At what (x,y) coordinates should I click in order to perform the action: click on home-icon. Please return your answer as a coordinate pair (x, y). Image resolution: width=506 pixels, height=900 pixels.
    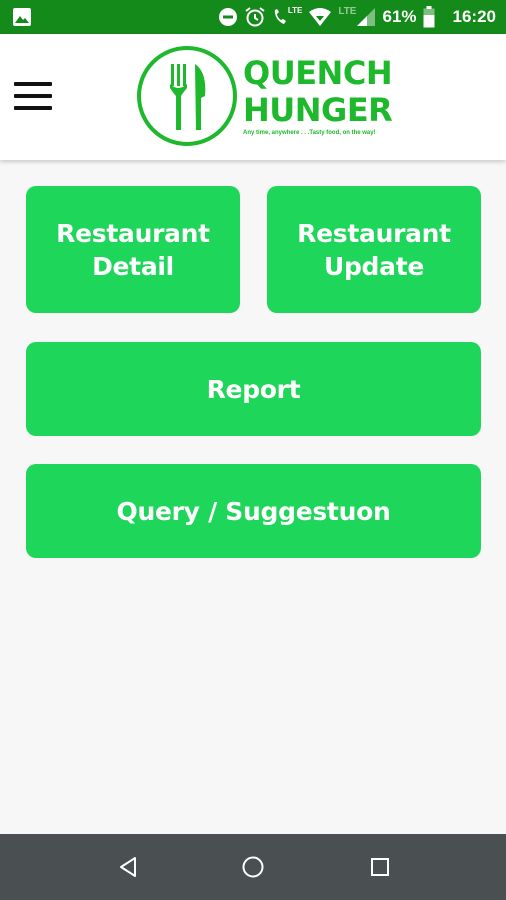
    Looking at the image, I should click on (253, 867).